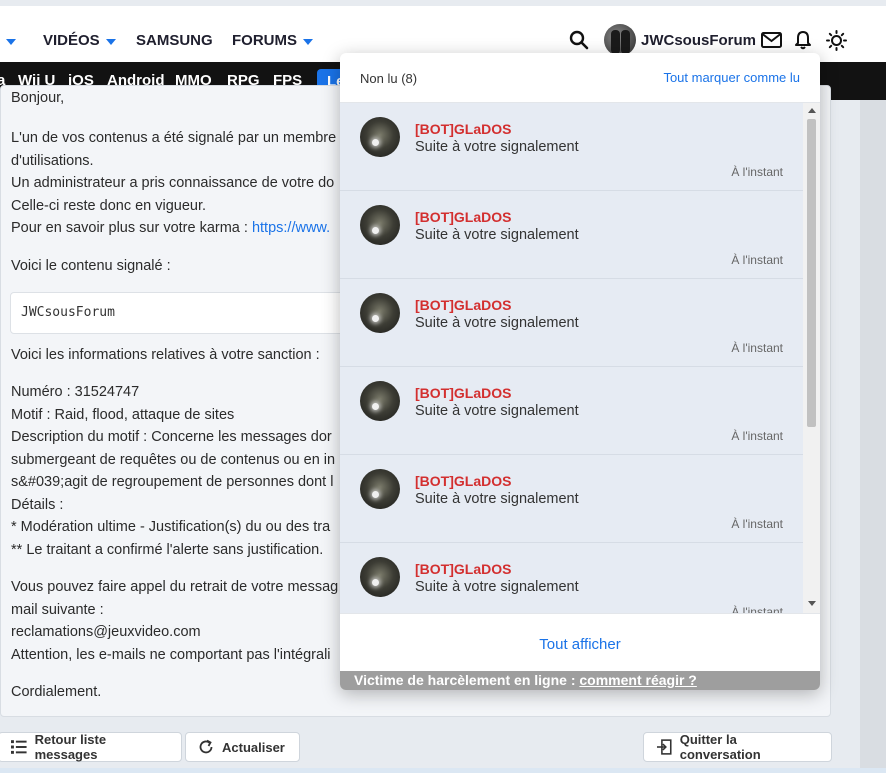  I want to click on show-all-notifications-link: Tout afficher, so click(580, 642).